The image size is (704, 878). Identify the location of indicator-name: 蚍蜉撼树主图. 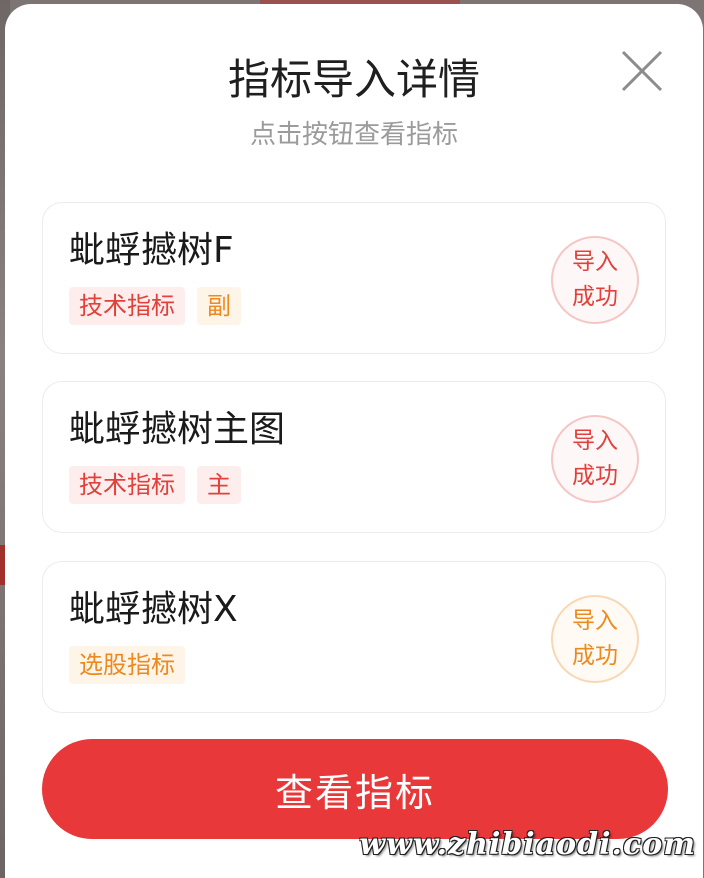
(177, 429).